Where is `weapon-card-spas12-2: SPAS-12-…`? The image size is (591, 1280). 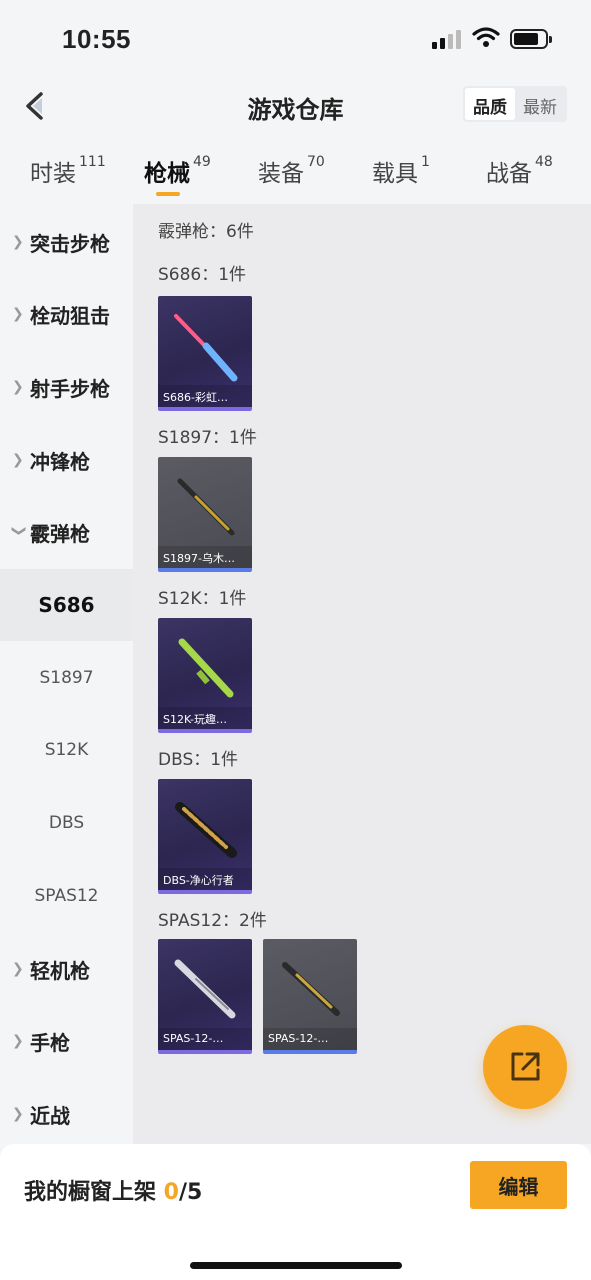
weapon-card-spas12-2: SPAS-12-… is located at coordinates (310, 996).